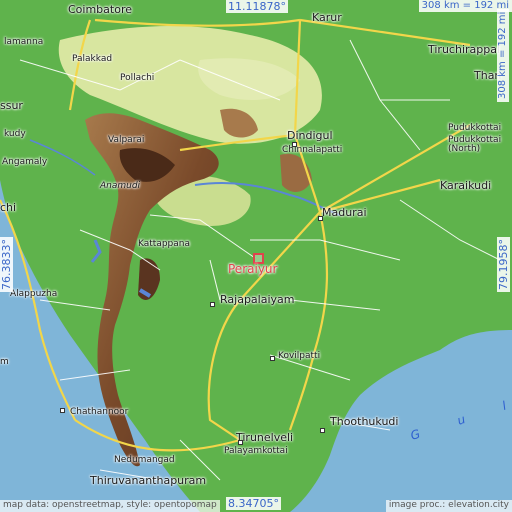 The image size is (512, 512). I want to click on label-angamaly: Angamaly, so click(25, 162).